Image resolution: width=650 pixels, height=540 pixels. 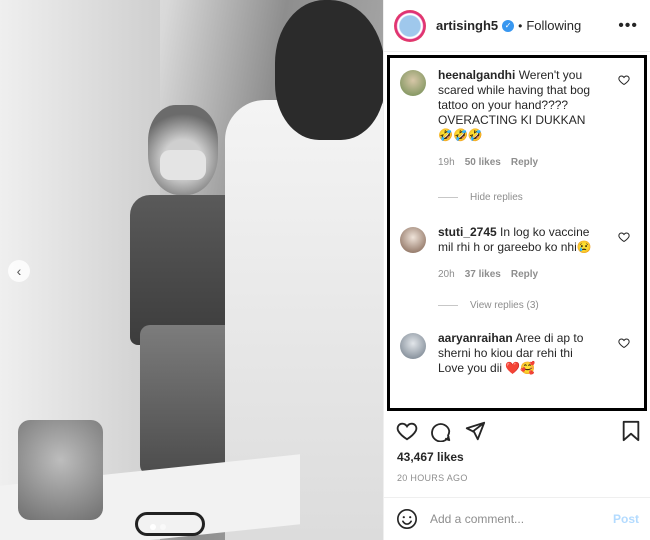 I want to click on comment-likes: 37 likes, so click(x=483, y=274).